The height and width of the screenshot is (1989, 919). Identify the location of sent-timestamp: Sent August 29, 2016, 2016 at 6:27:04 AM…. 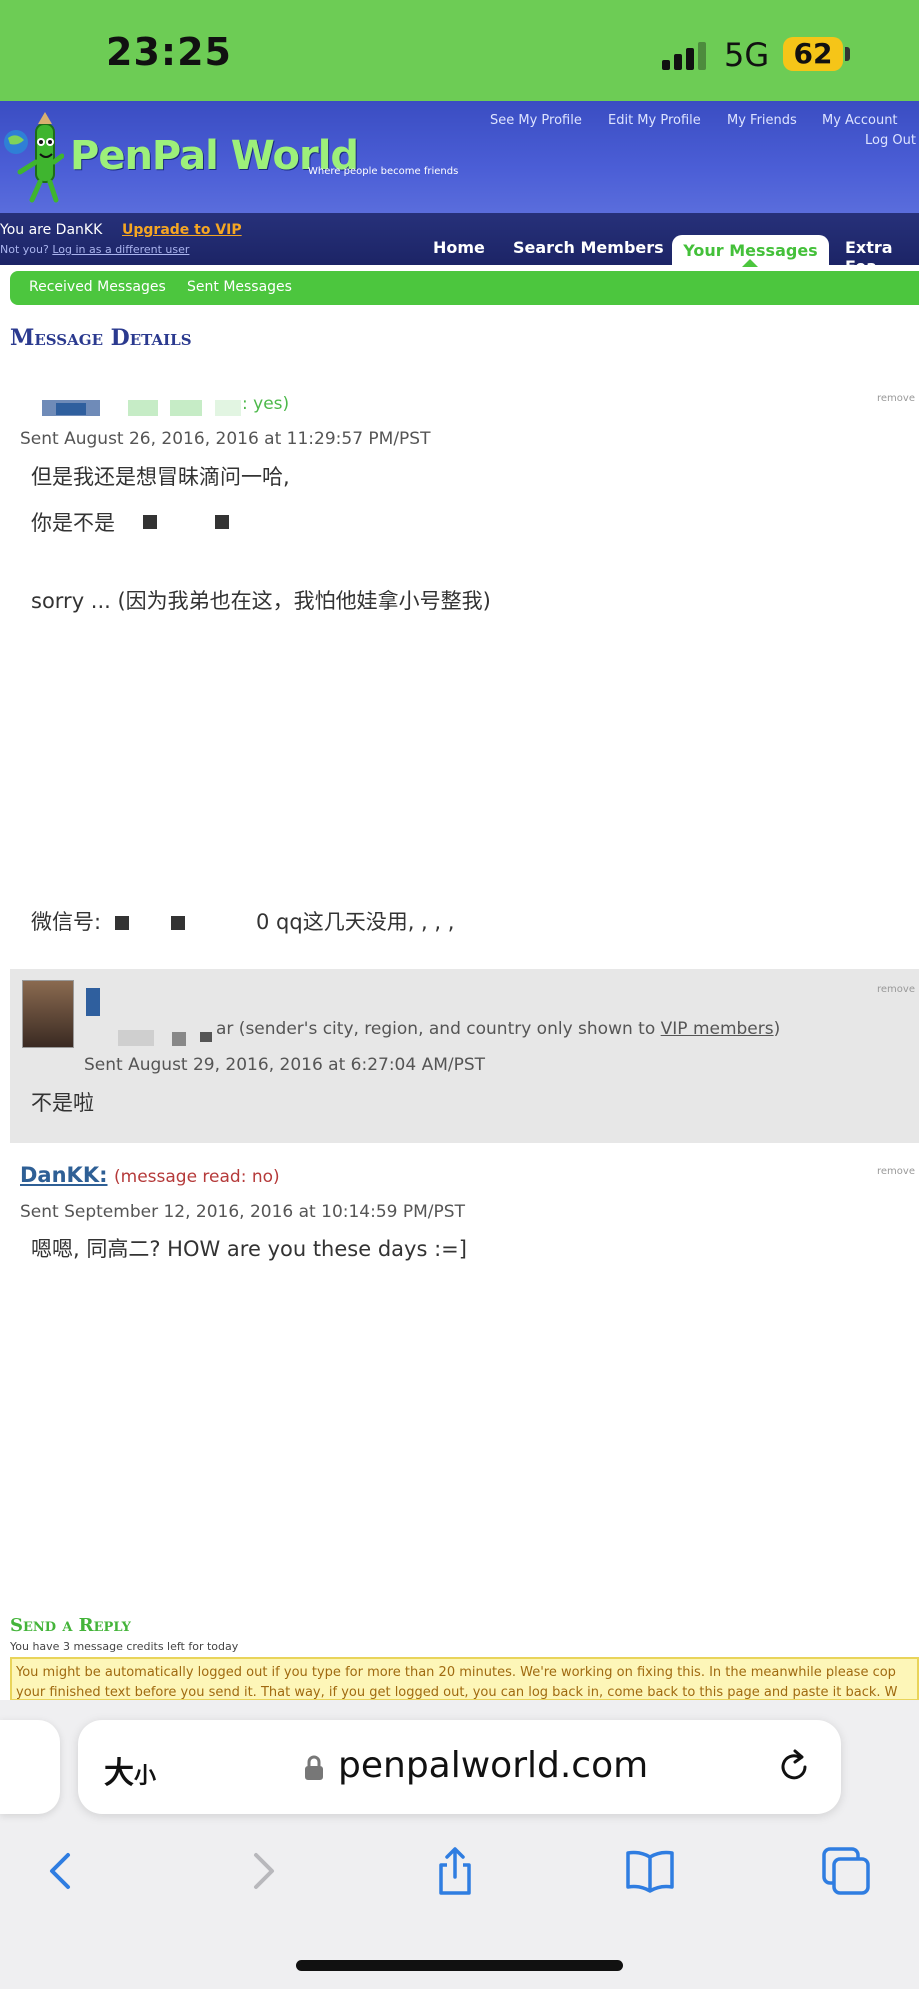
(285, 1065).